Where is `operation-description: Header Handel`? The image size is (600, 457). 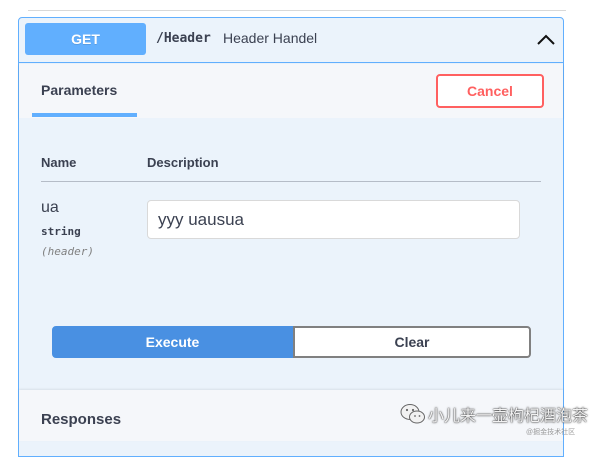 operation-description: Header Handel is located at coordinates (270, 38).